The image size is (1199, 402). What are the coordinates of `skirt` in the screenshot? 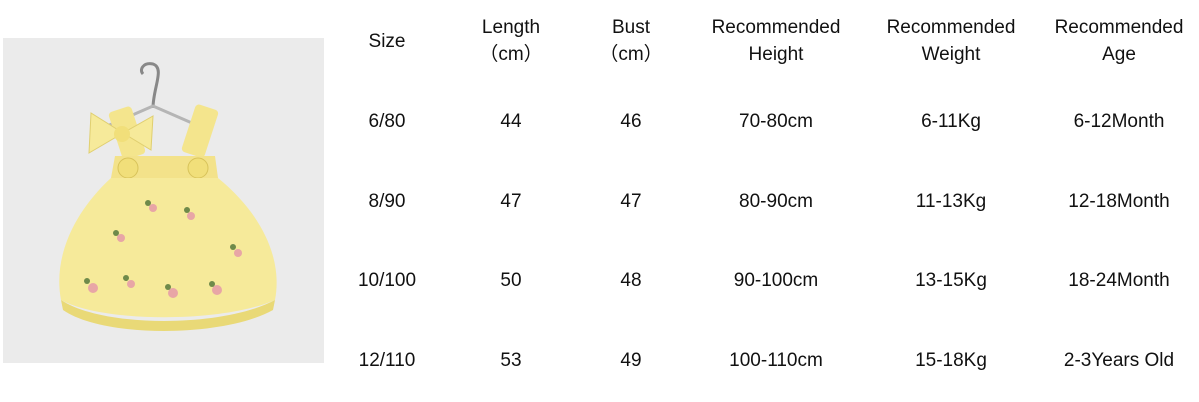 It's located at (168, 248).